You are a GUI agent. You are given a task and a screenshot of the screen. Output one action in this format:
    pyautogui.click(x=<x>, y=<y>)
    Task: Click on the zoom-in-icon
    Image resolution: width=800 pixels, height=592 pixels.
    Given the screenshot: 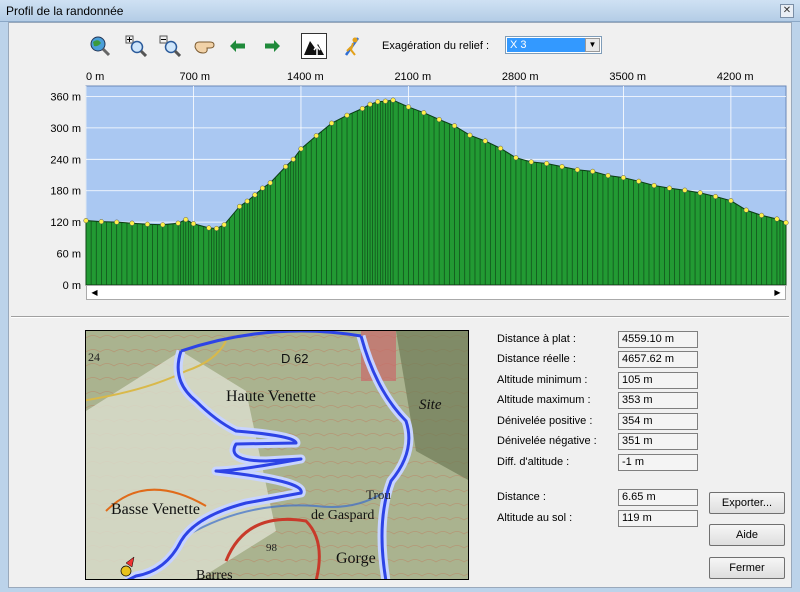 What is the action you would take?
    pyautogui.click(x=136, y=46)
    